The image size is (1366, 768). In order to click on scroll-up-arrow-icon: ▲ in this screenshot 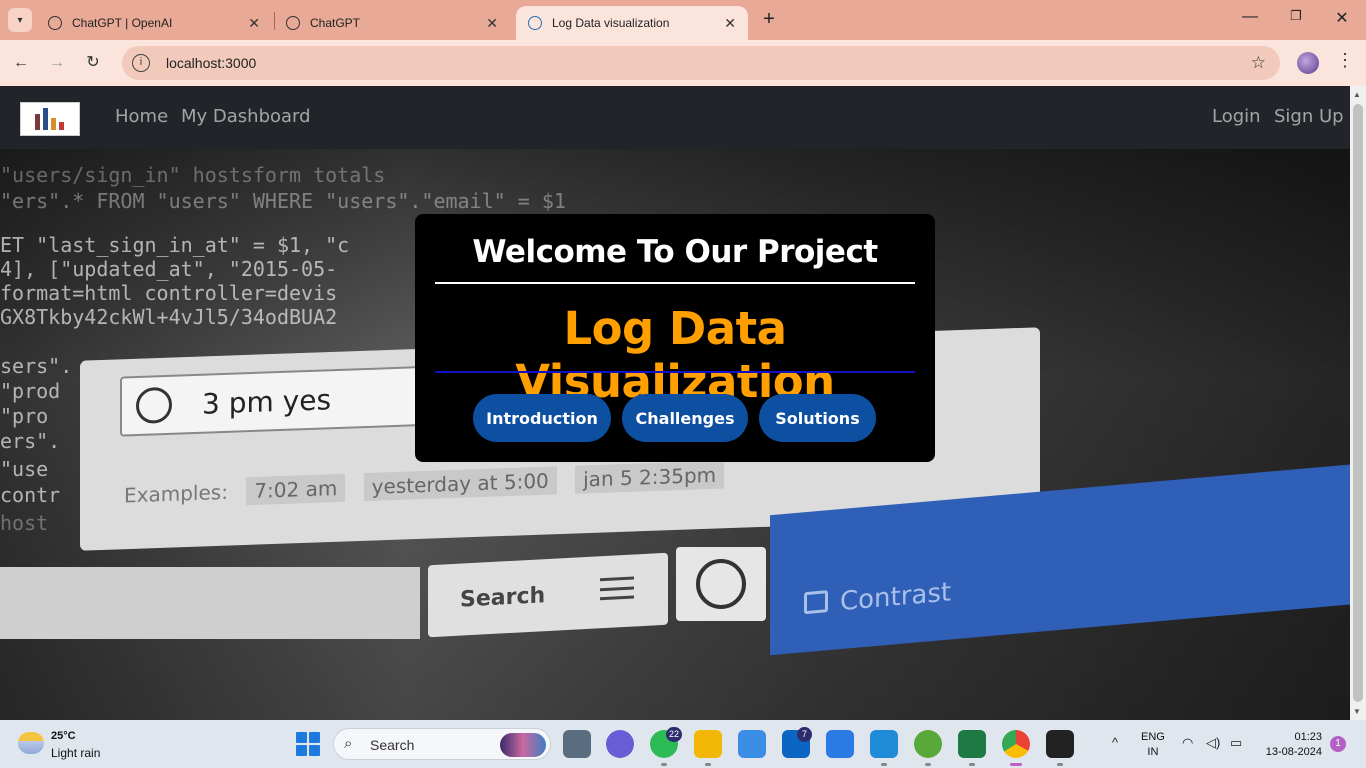, I will do `click(1357, 94)`.